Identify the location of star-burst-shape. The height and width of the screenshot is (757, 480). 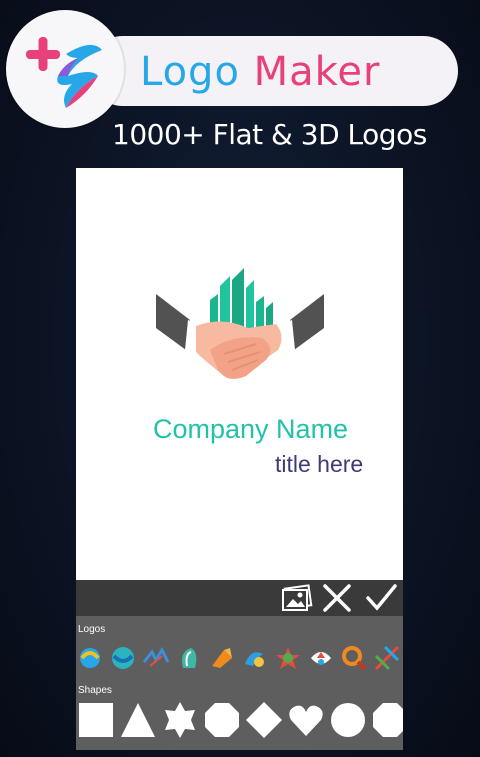
(180, 720).